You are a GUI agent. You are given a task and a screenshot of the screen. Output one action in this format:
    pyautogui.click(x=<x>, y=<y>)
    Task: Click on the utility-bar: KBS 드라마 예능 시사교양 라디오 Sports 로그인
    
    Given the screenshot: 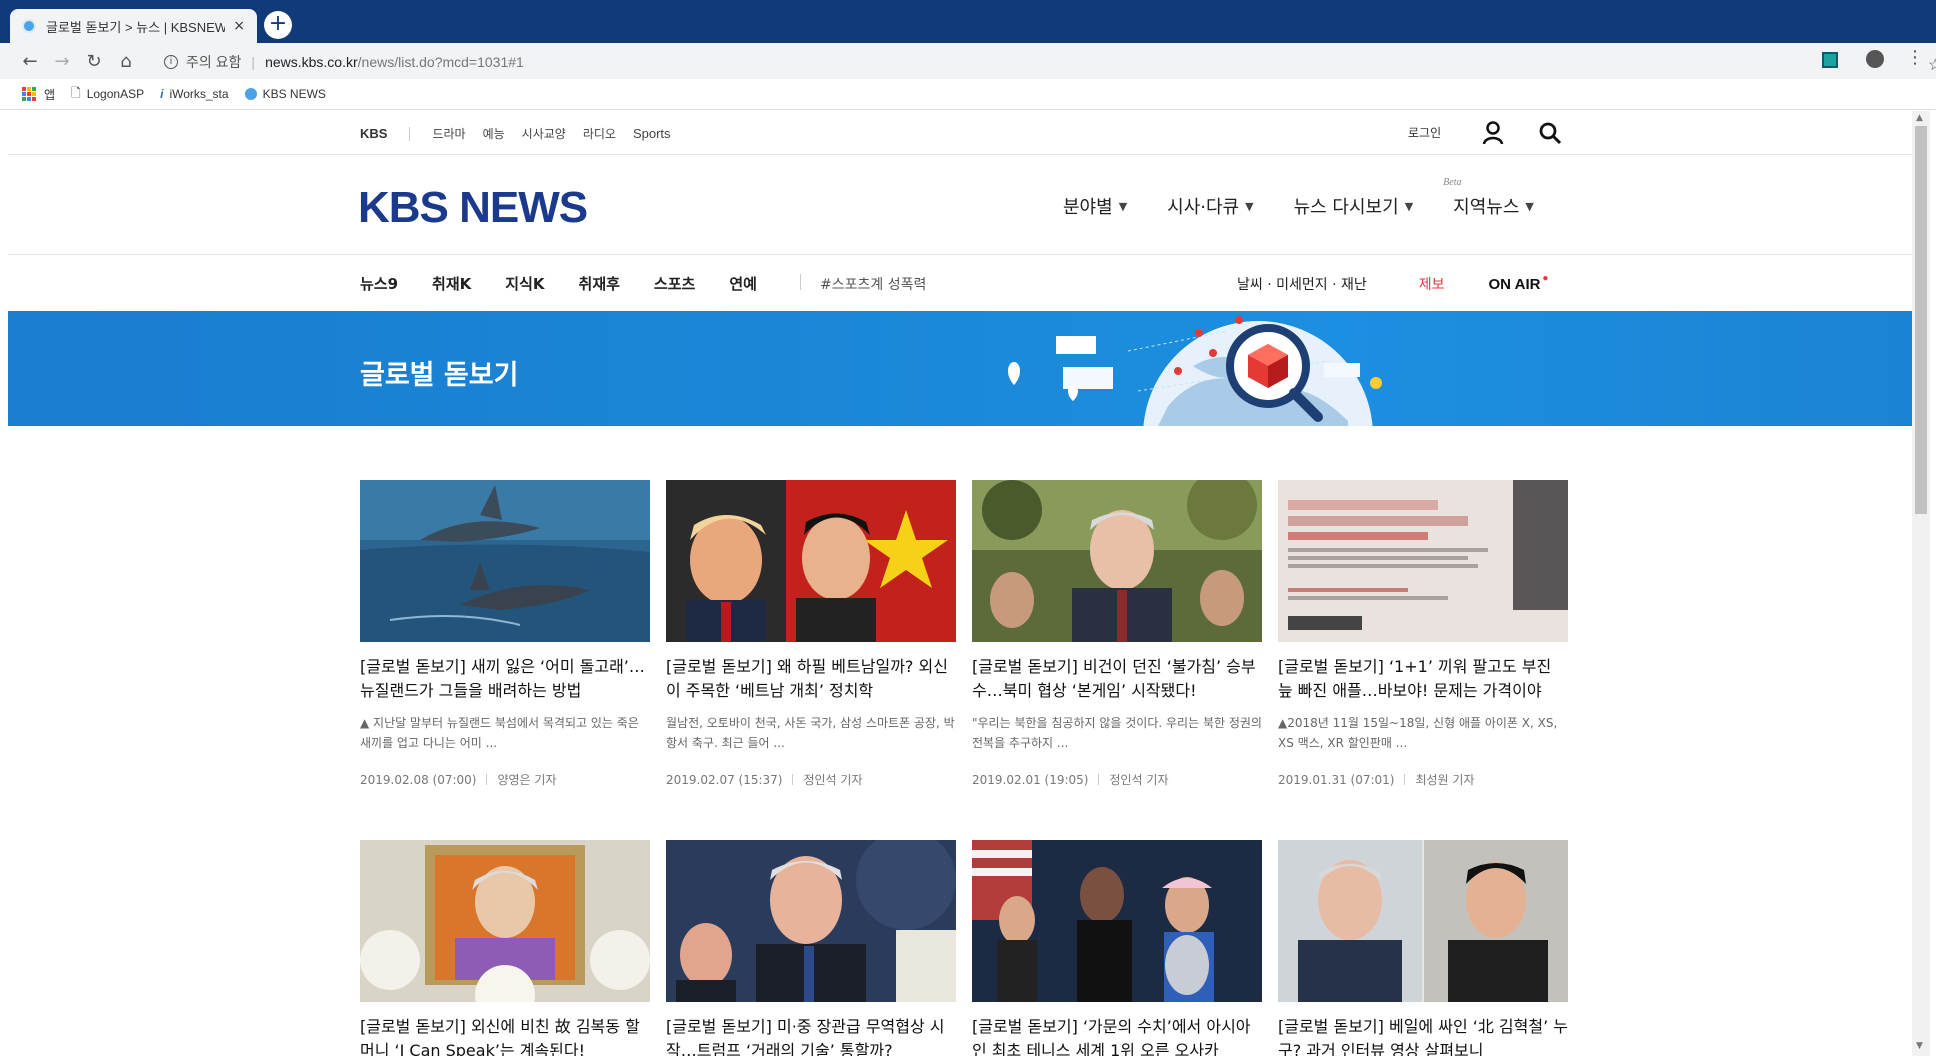 What is the action you would take?
    pyautogui.click(x=960, y=133)
    